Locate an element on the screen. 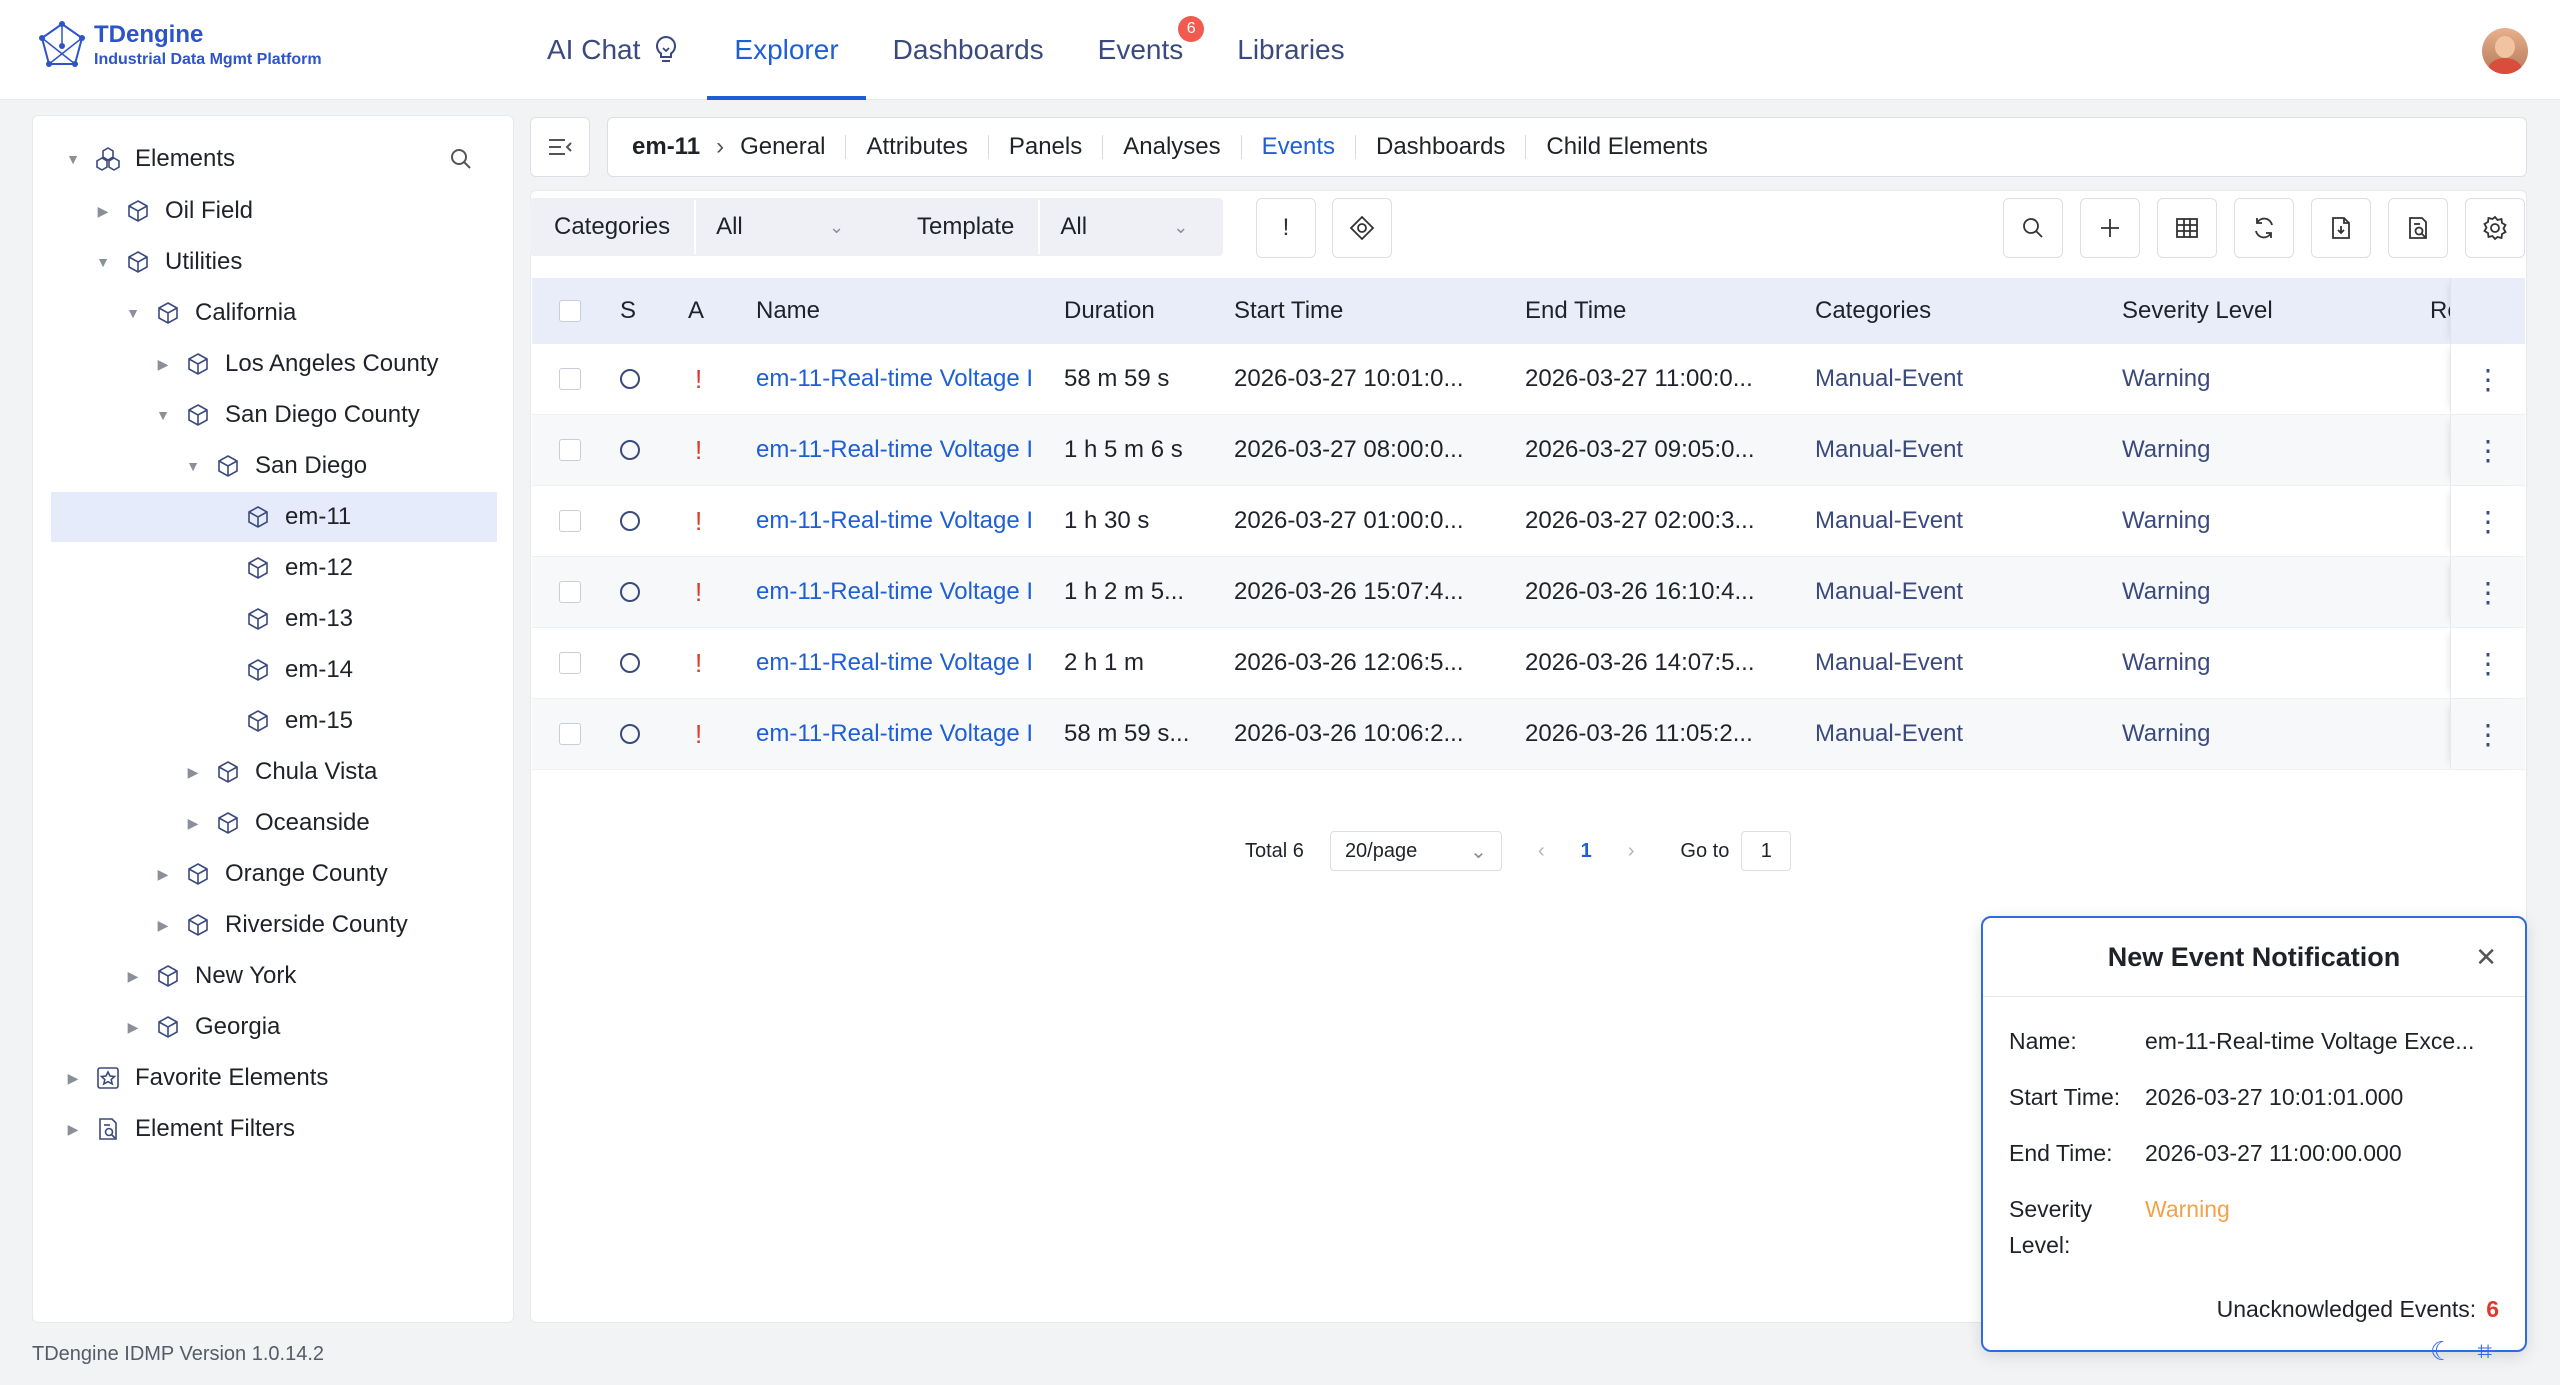 This screenshot has height=1385, width=2560. tab-general: General is located at coordinates (793, 147).